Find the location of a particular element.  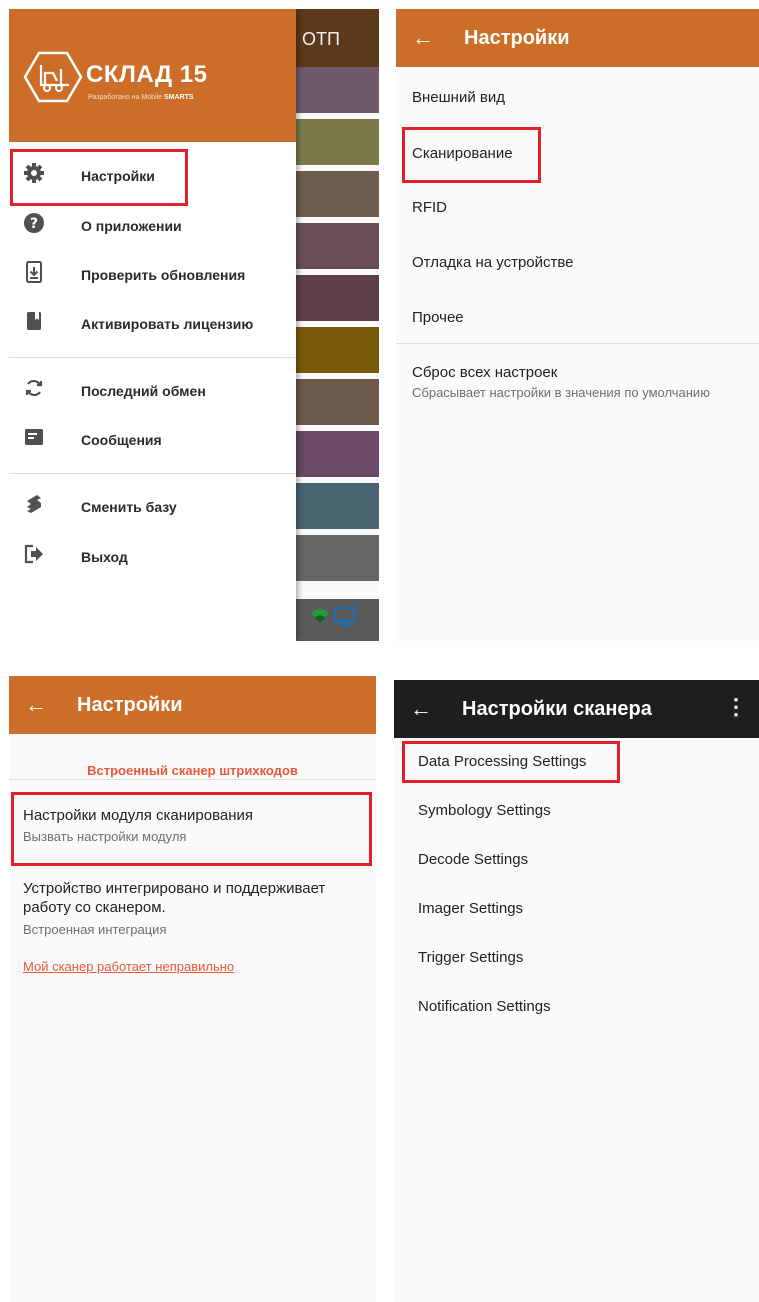

menu-item-activate-license: Активировать лицензию is located at coordinates (152, 324).